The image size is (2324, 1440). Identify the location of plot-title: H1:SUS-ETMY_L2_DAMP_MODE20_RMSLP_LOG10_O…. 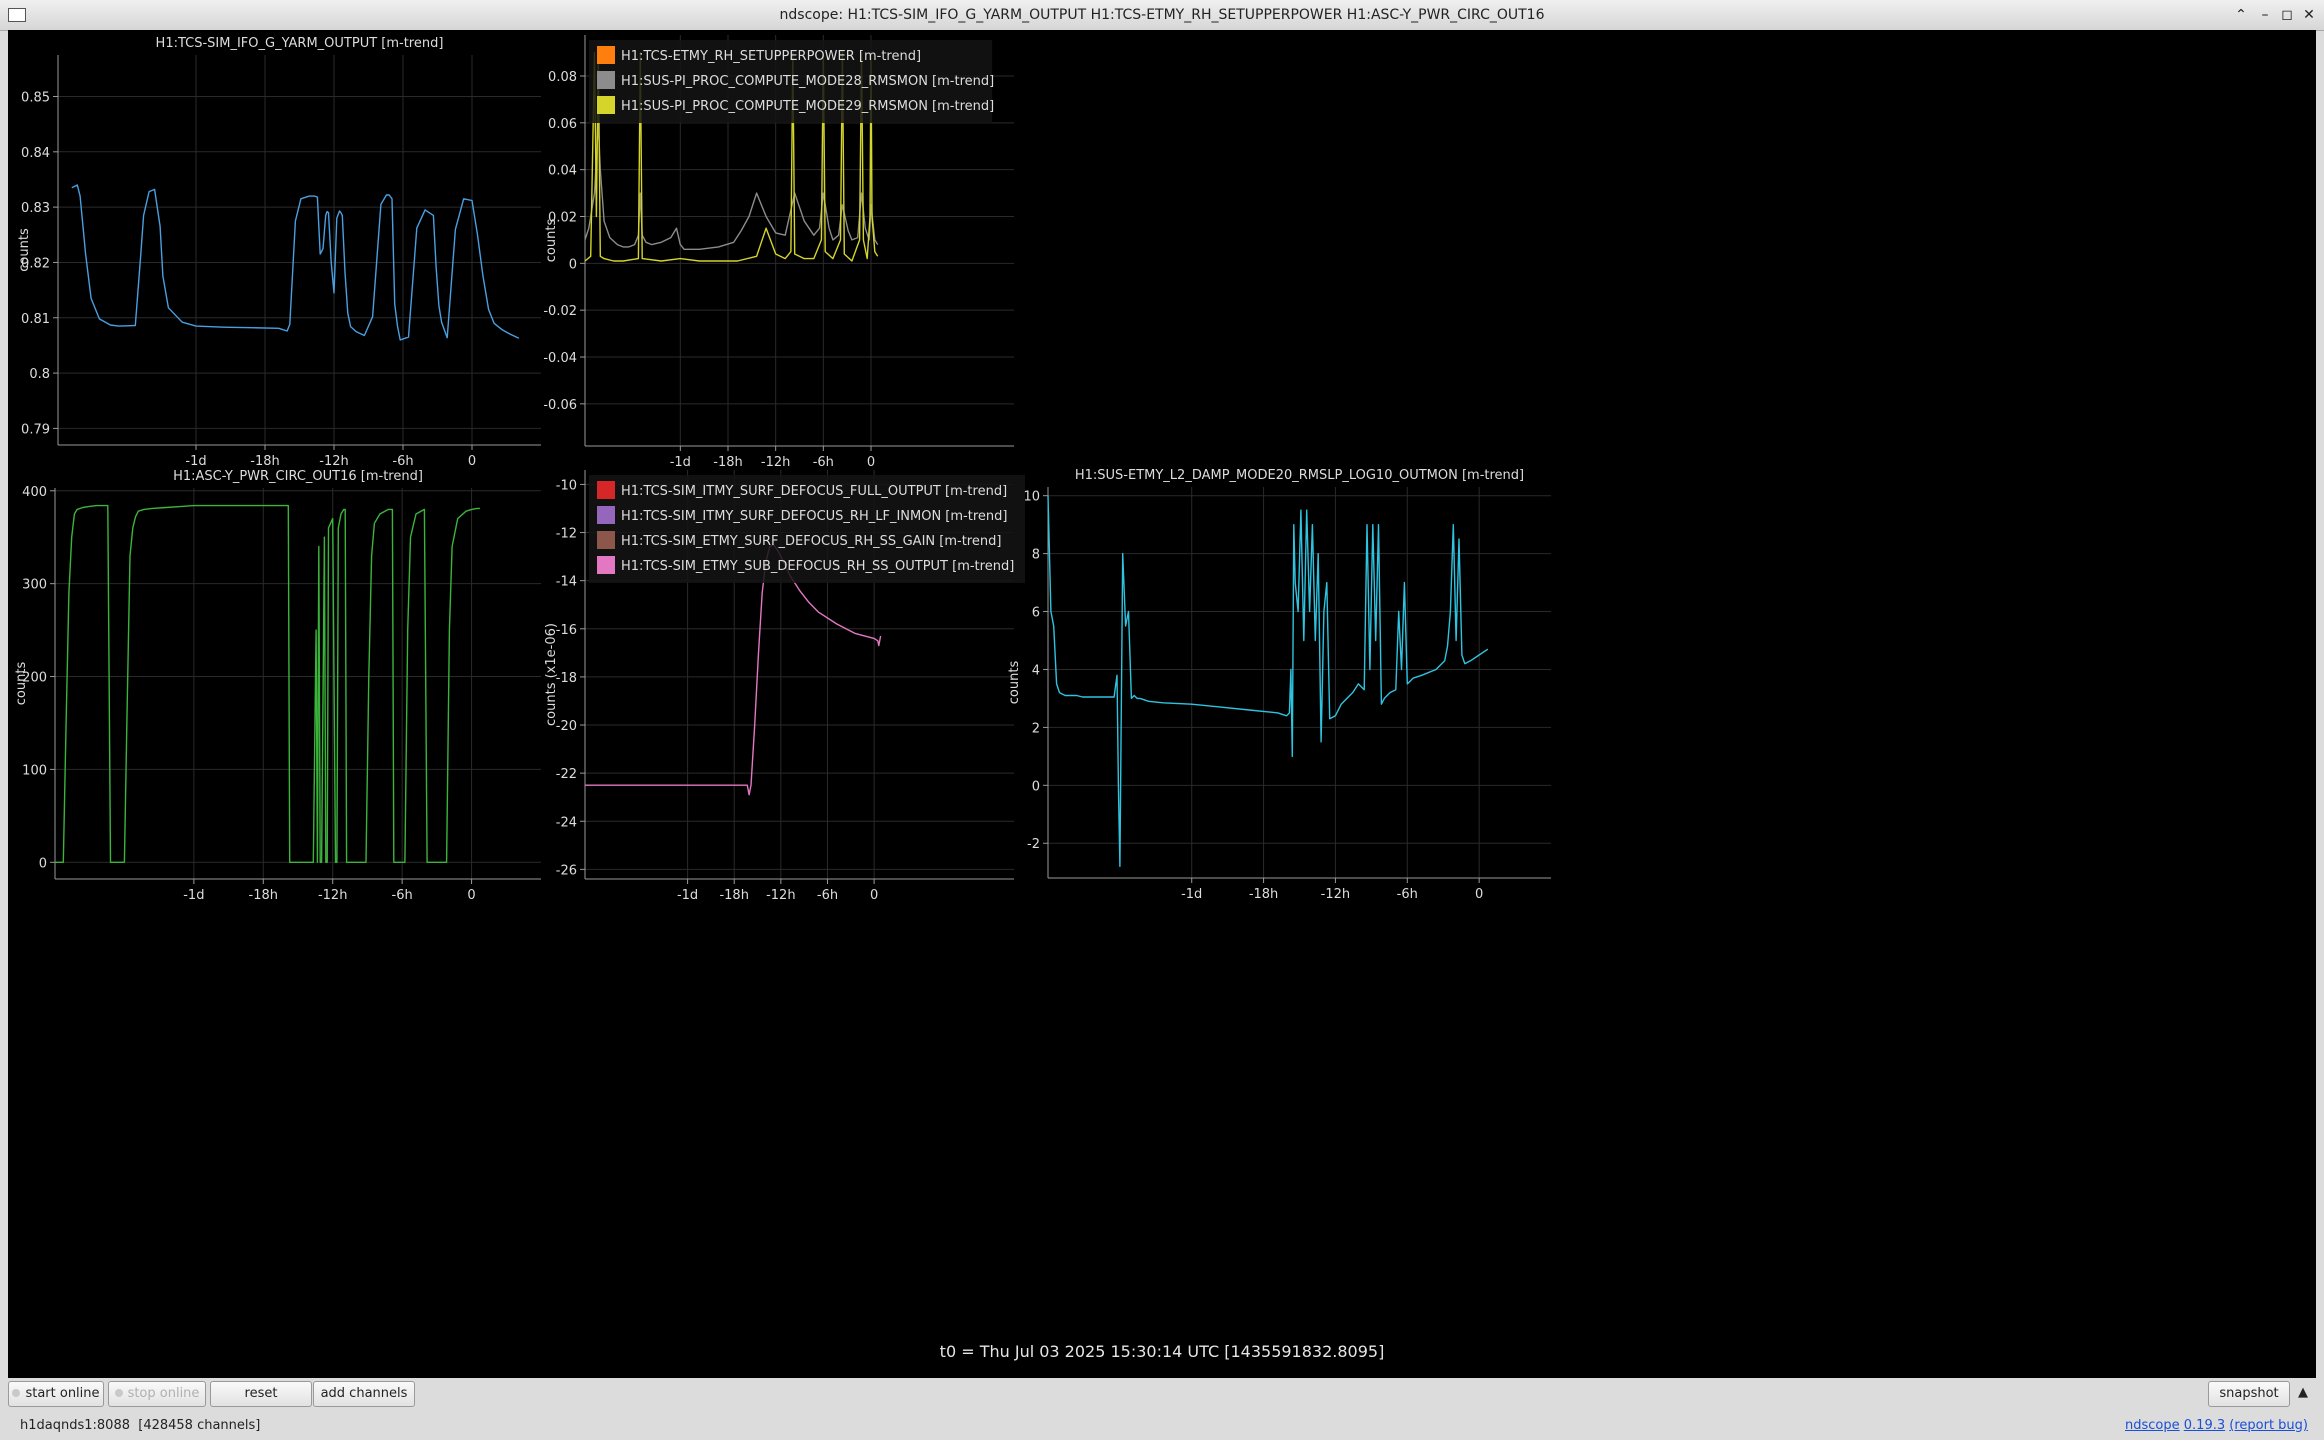
(1299, 475).